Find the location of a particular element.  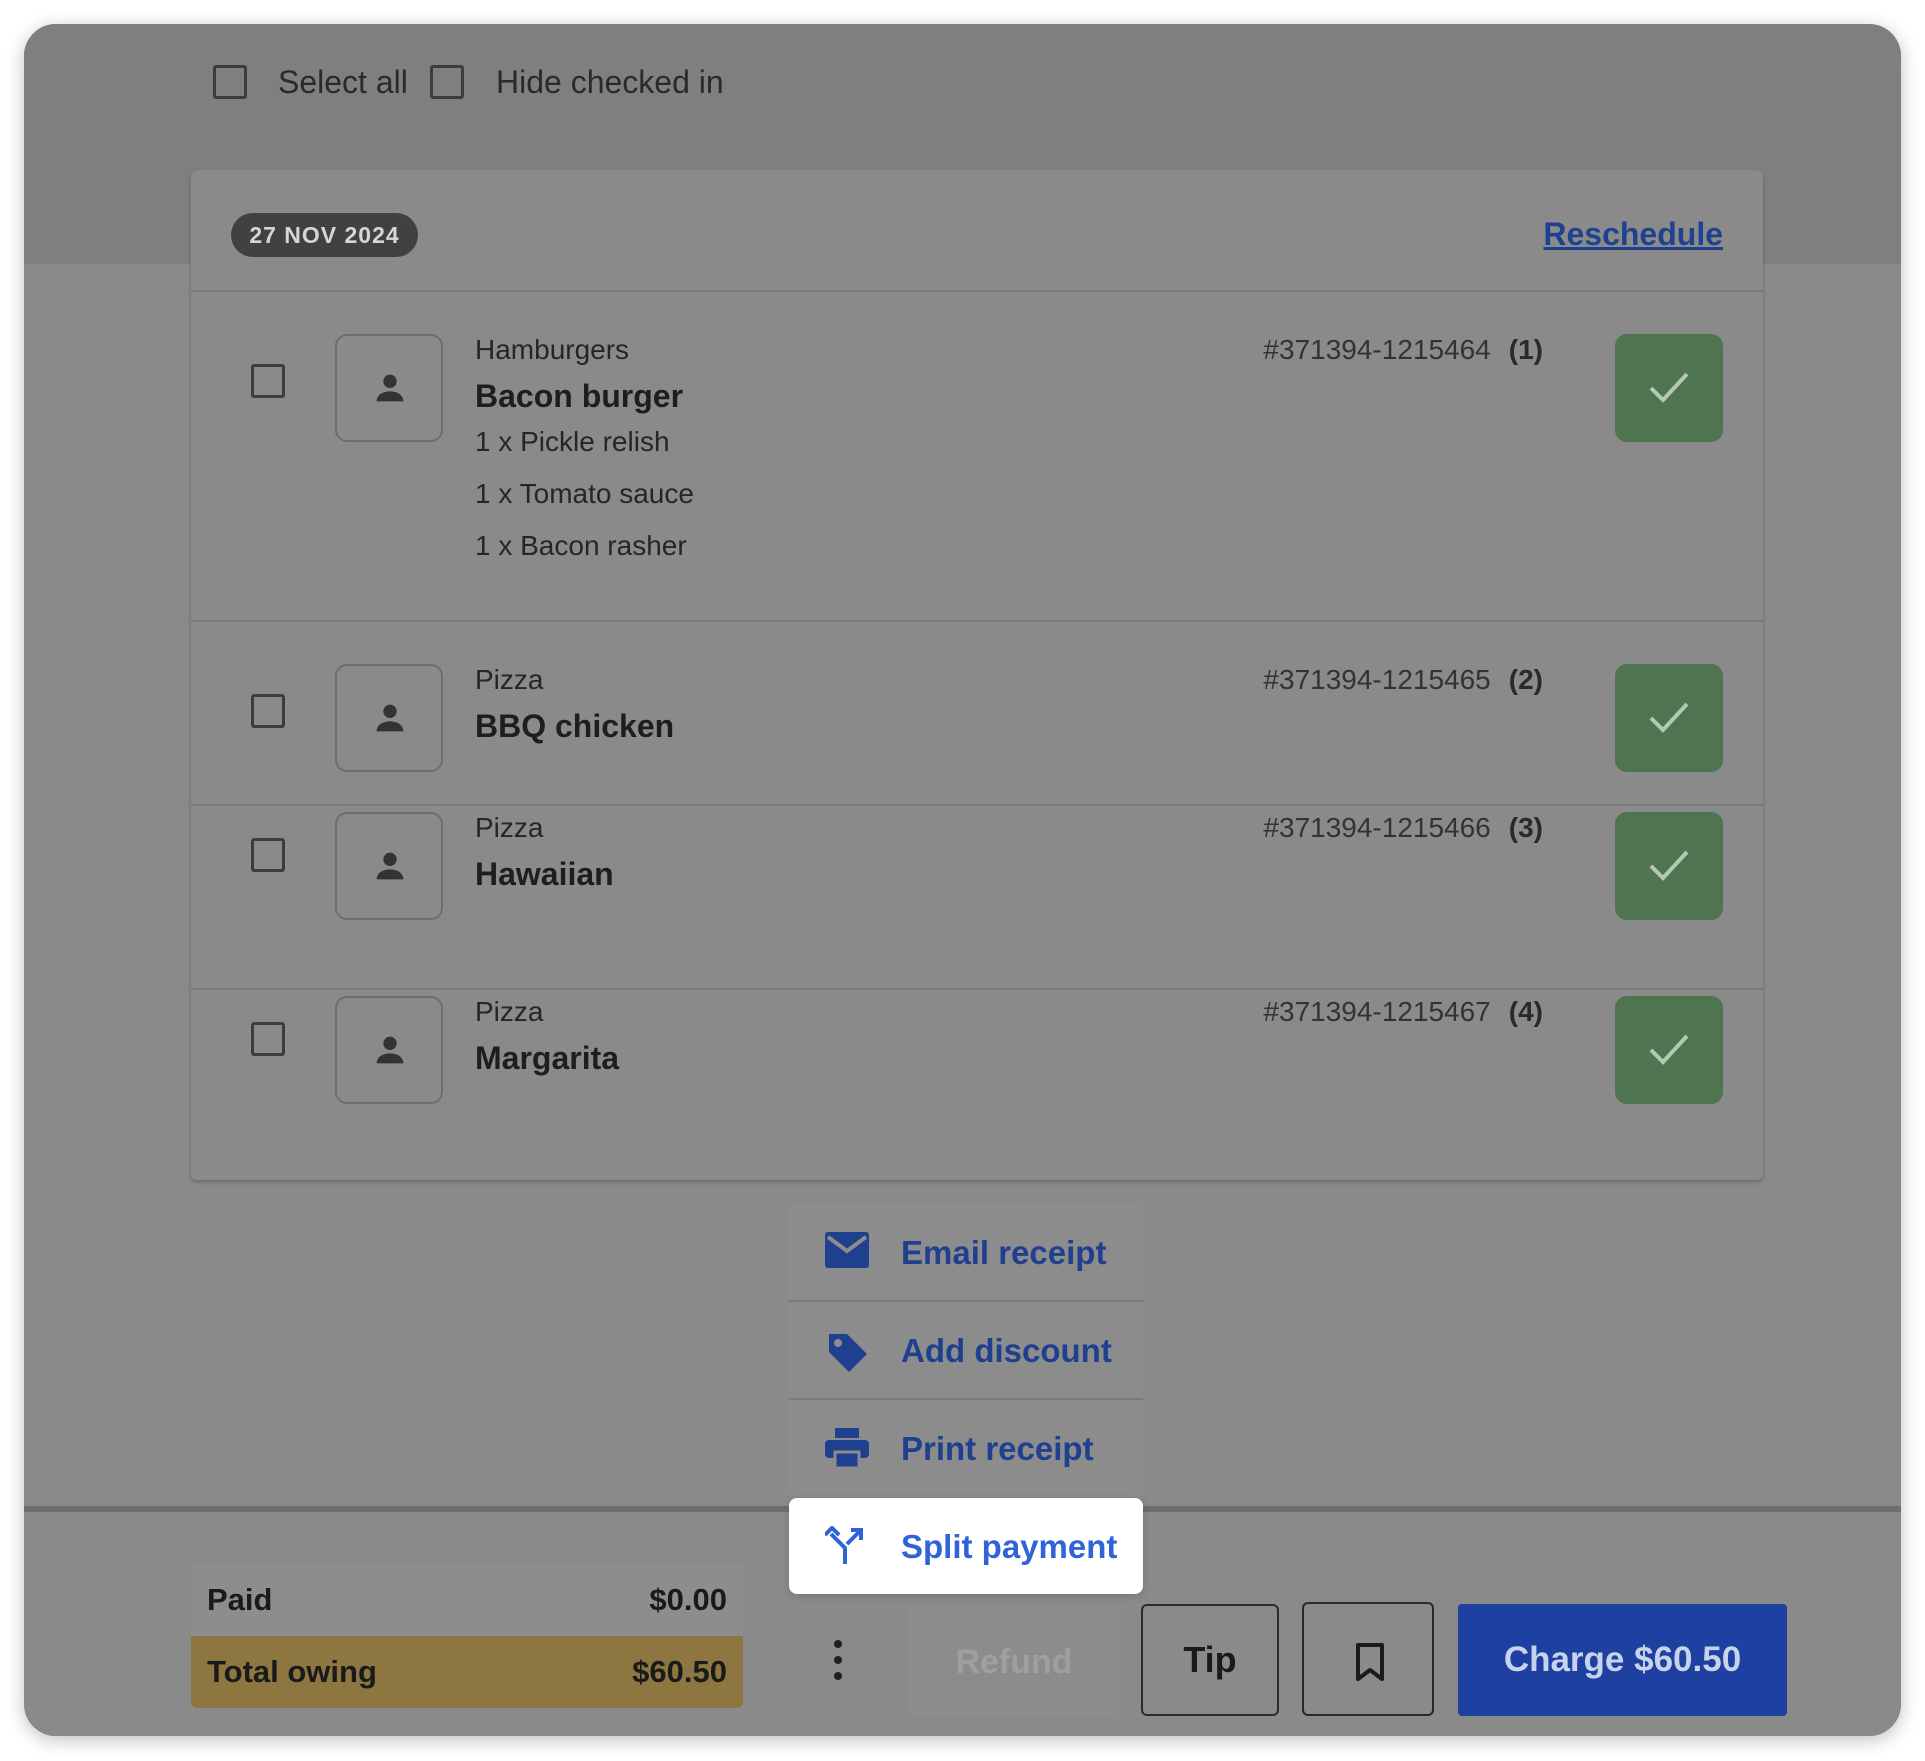

item-name: Bacon burger is located at coordinates (579, 396).